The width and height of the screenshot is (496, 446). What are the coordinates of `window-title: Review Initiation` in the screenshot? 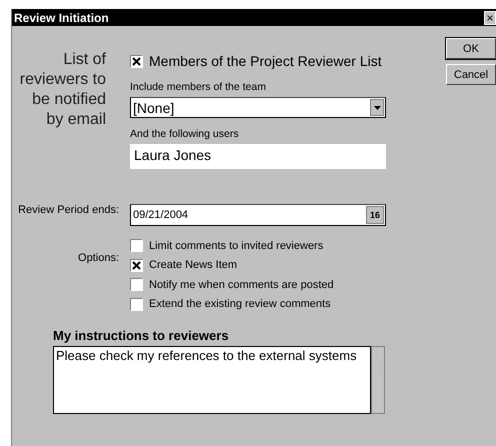 It's located at (61, 17).